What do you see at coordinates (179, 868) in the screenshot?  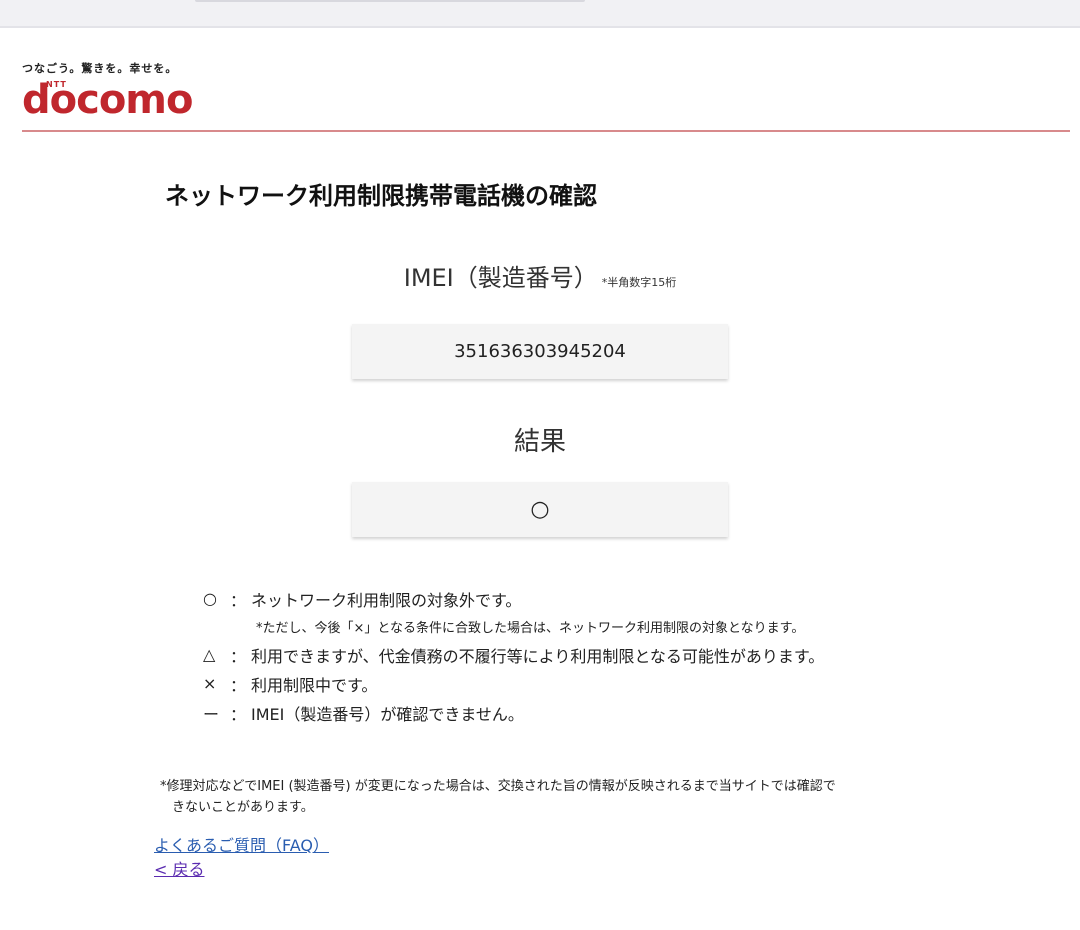 I see `back-link: < 戻る` at bounding box center [179, 868].